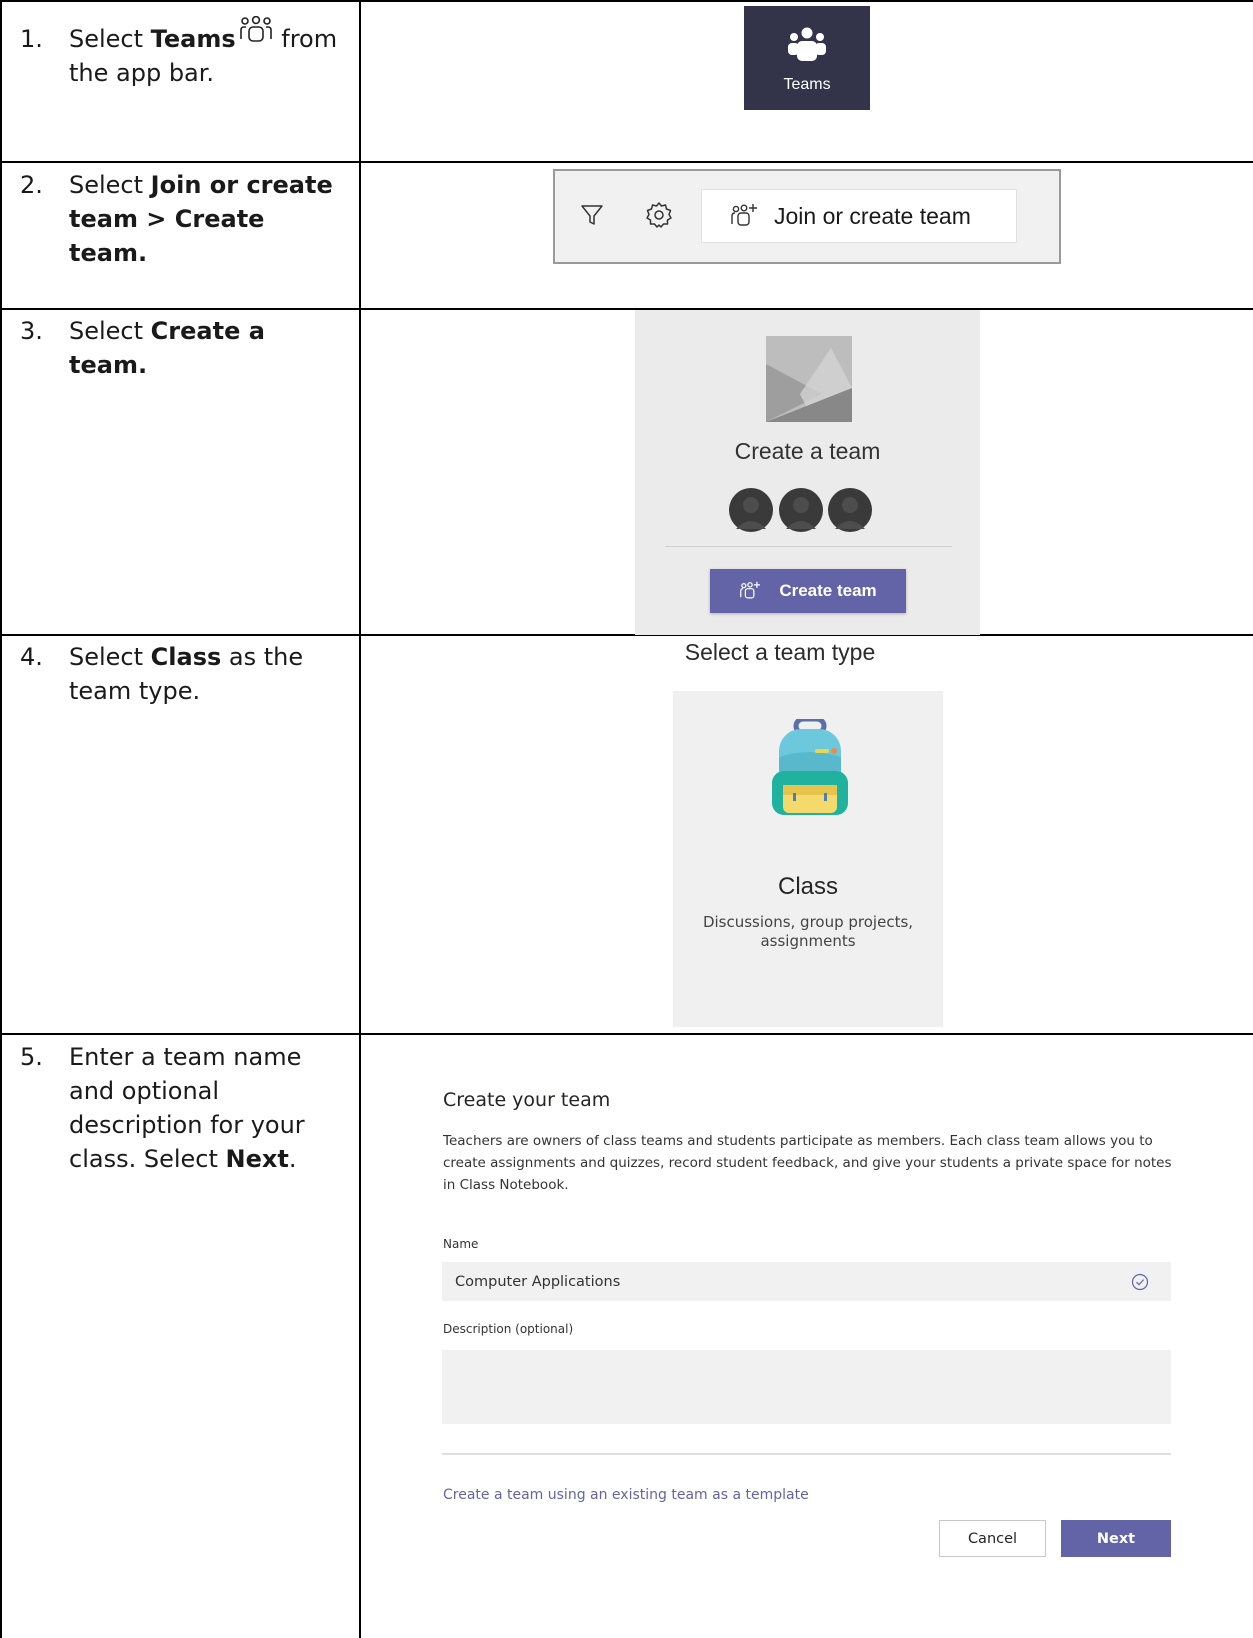  What do you see at coordinates (1116, 1538) in the screenshot?
I see `next-button: Next` at bounding box center [1116, 1538].